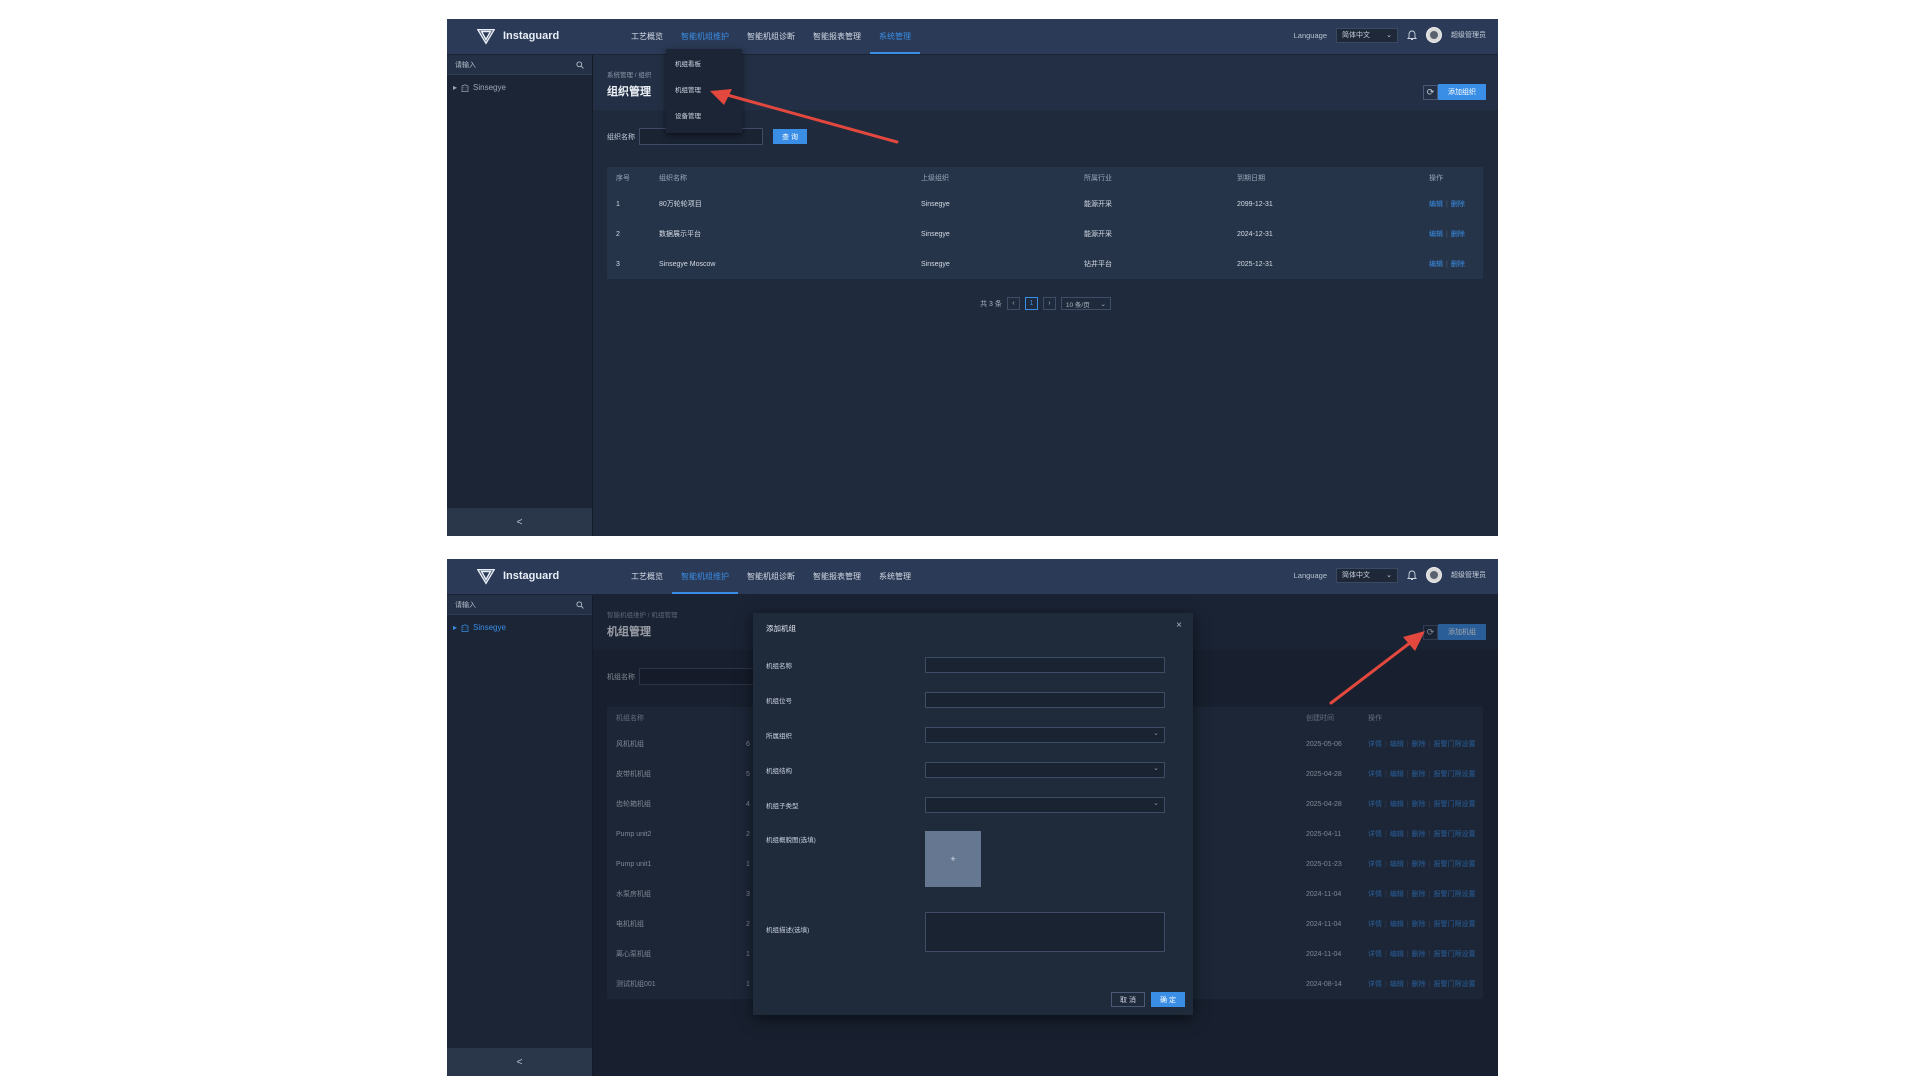  I want to click on page-number-button: 1, so click(1031, 303).